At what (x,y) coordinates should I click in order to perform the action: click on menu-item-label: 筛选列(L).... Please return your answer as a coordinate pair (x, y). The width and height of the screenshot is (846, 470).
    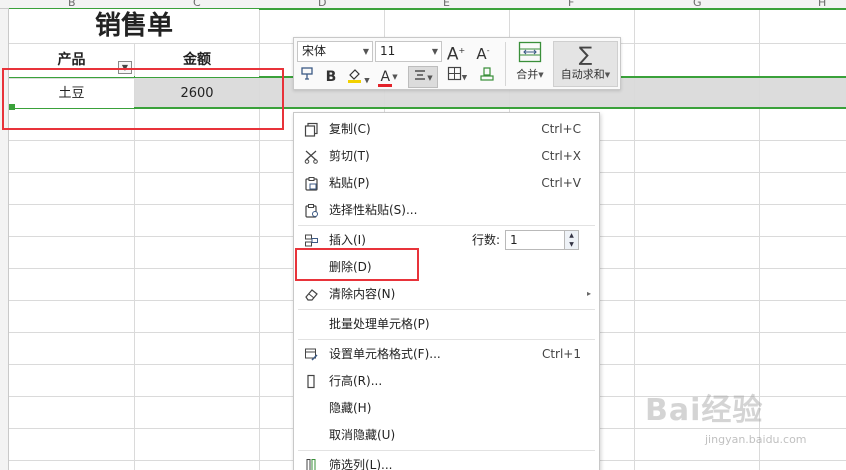
    Looking at the image, I should click on (361, 464).